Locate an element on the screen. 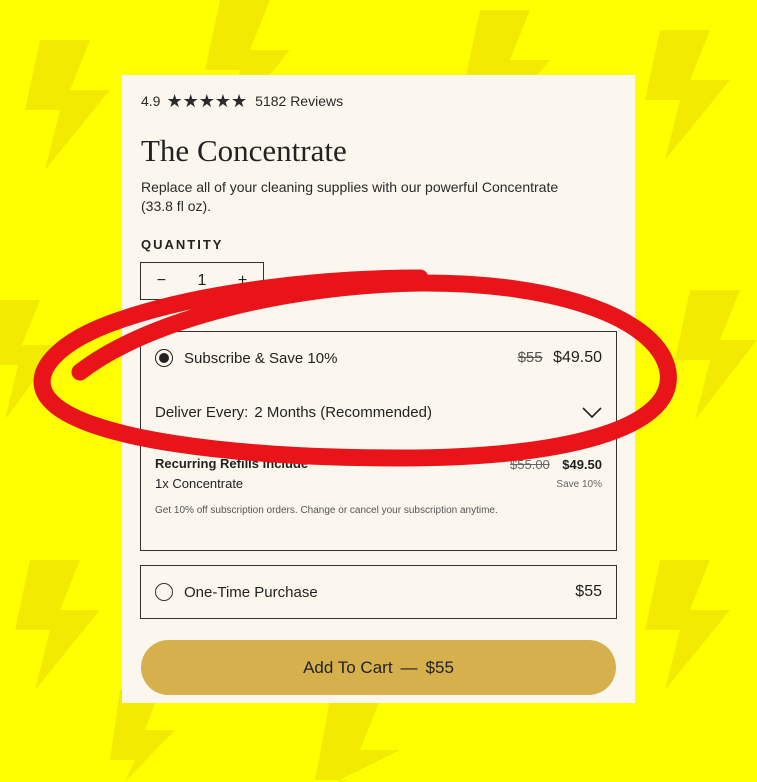 The height and width of the screenshot is (782, 757). chevron-down-icon is located at coordinates (592, 412).